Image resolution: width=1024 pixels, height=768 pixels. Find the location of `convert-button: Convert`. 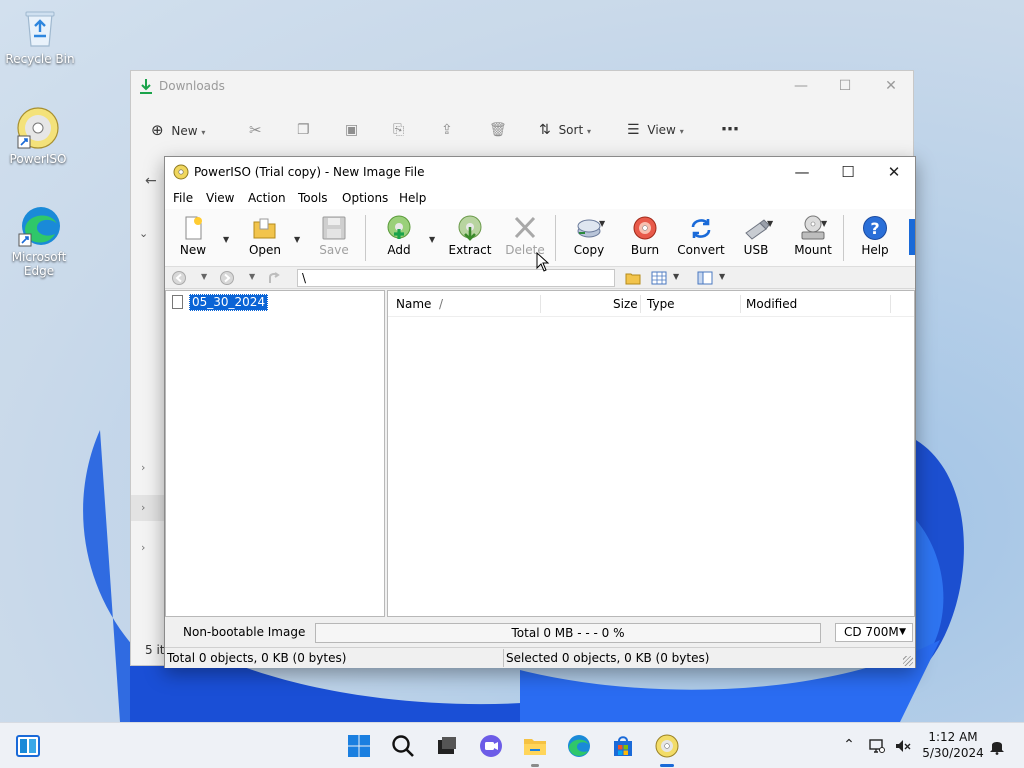

convert-button: Convert is located at coordinates (701, 239).